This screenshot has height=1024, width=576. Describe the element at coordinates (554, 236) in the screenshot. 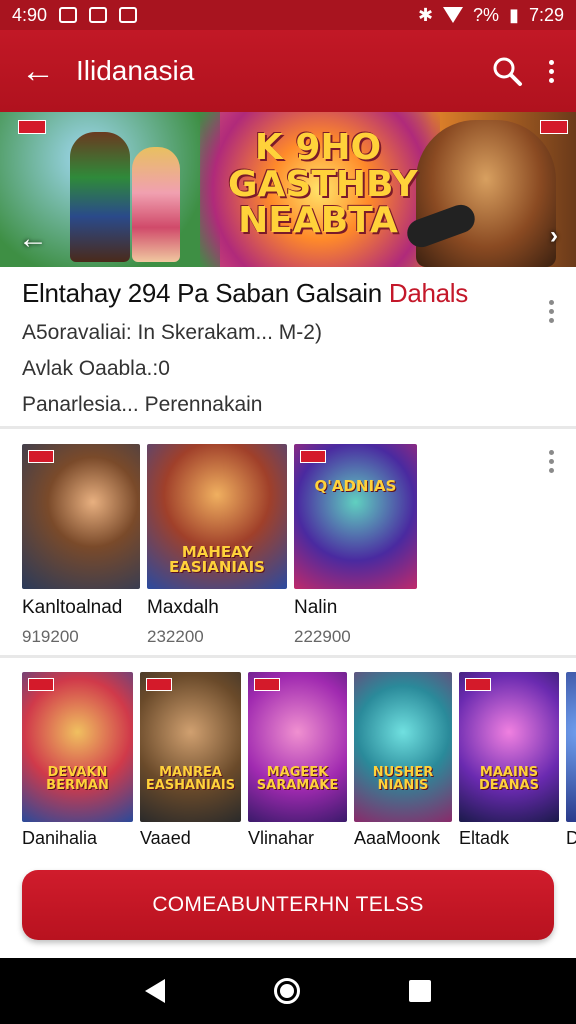

I see `banner-next-icon: ›` at that location.